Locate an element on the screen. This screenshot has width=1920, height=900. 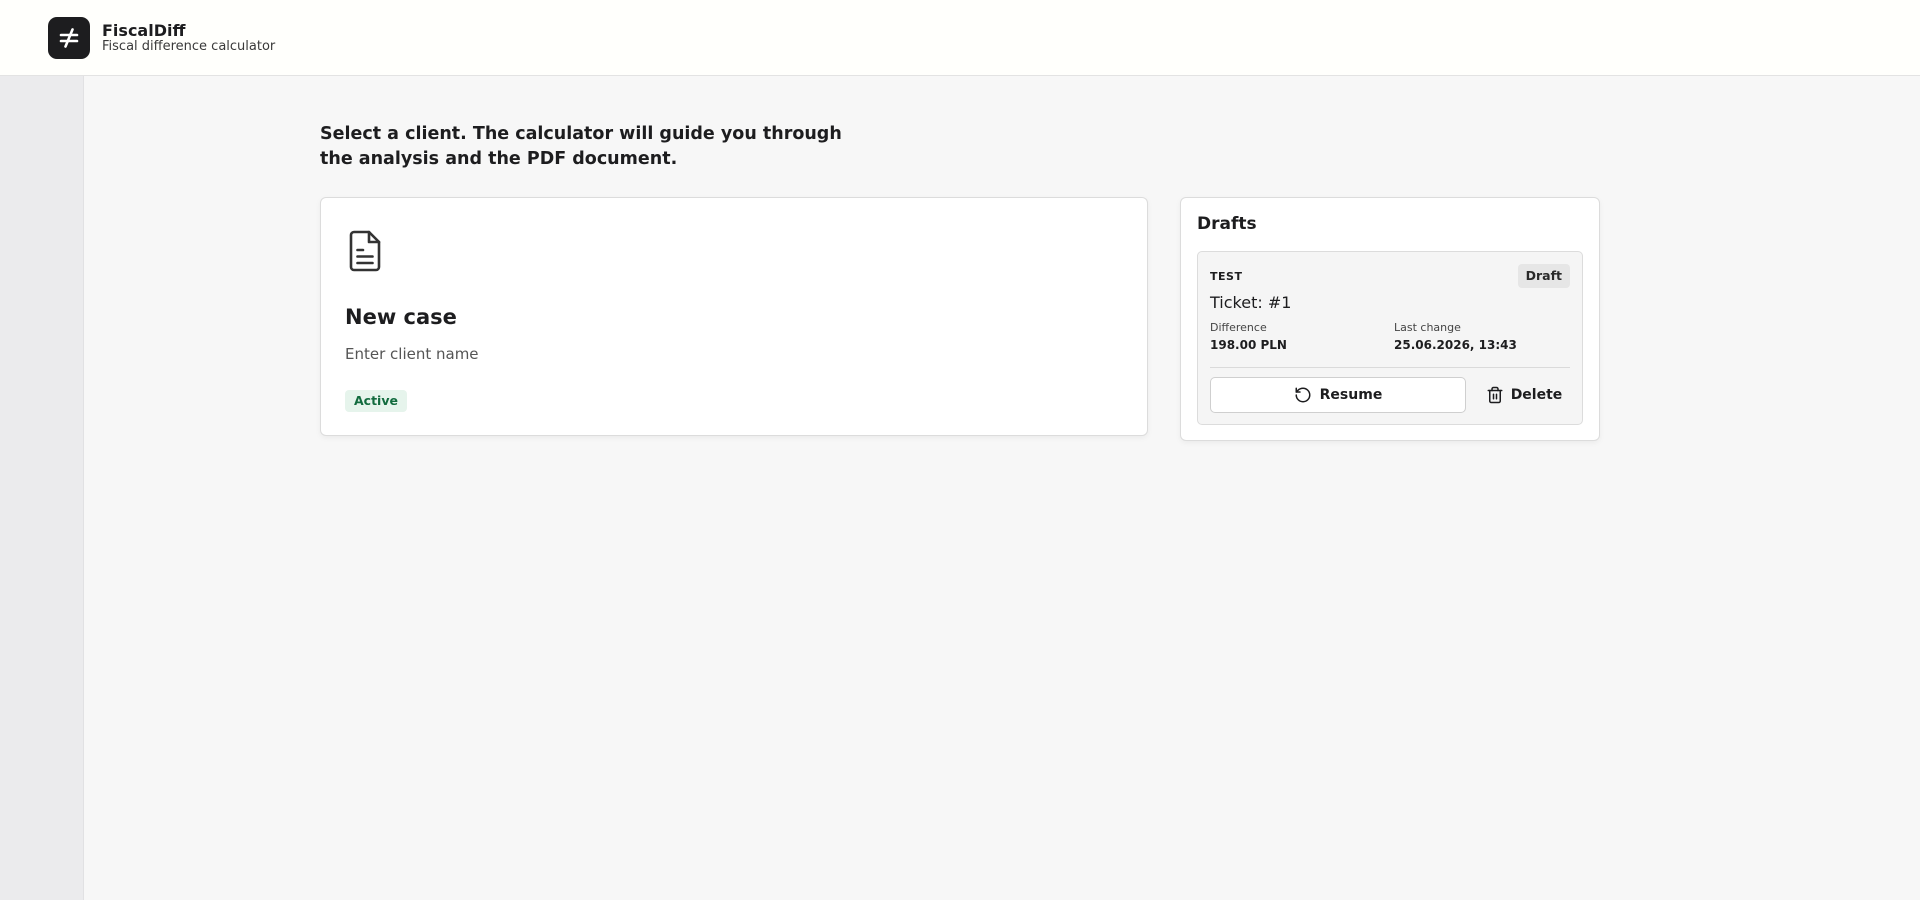
drafts-title: Drafts is located at coordinates (1227, 224).